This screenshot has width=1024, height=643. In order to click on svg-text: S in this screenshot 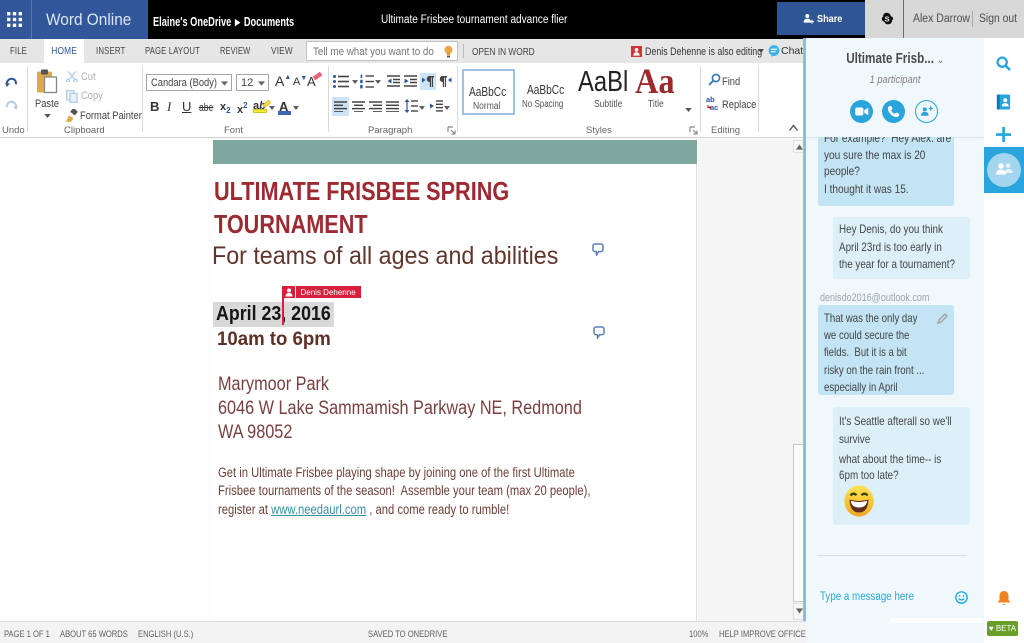, I will do `click(887, 18)`.